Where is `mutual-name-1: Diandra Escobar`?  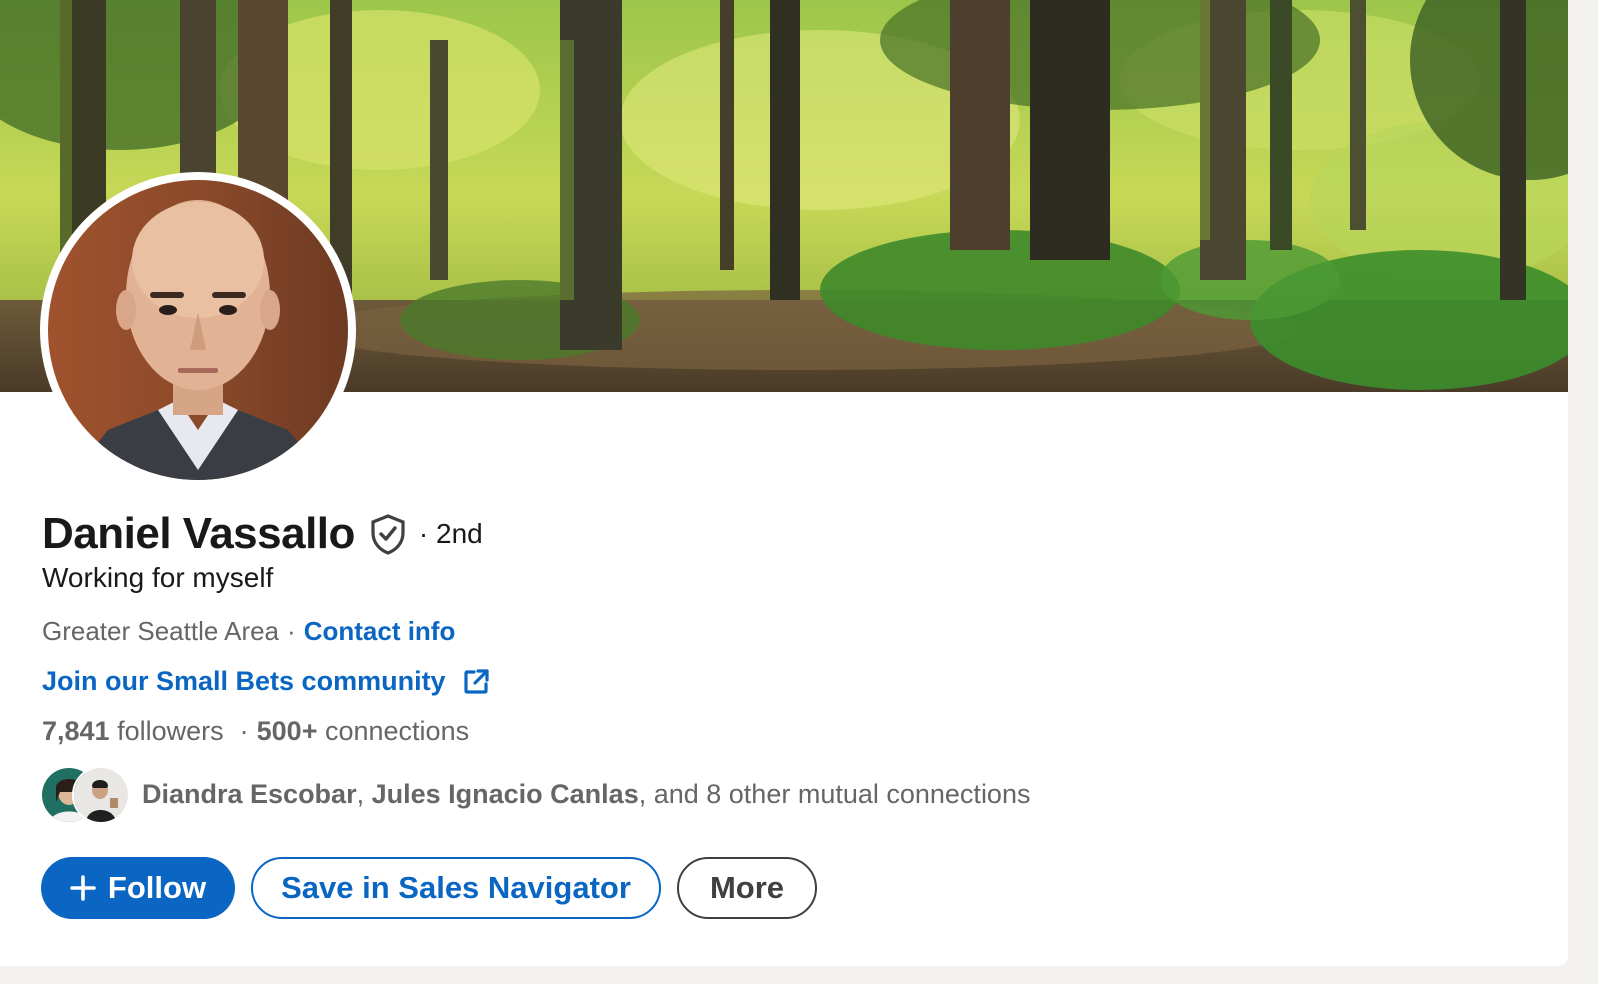 mutual-name-1: Diandra Escobar is located at coordinates (249, 793).